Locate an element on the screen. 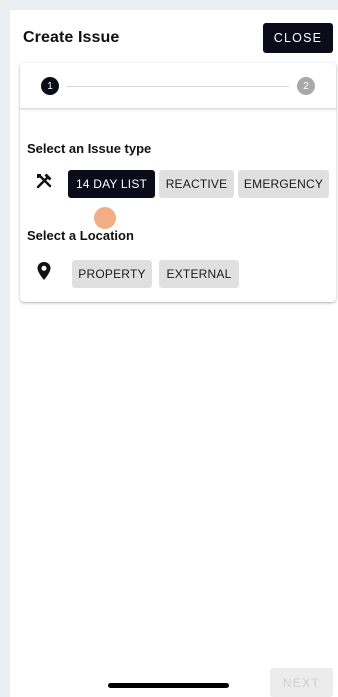 Image resolution: width=338 pixels, height=697 pixels. next-button: NEXT is located at coordinates (301, 682).